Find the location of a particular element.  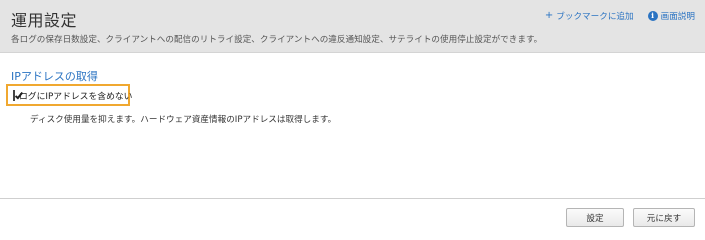

exclude-ip-checkbox-row: ログにIPアドレスを含めない is located at coordinates (69, 95).